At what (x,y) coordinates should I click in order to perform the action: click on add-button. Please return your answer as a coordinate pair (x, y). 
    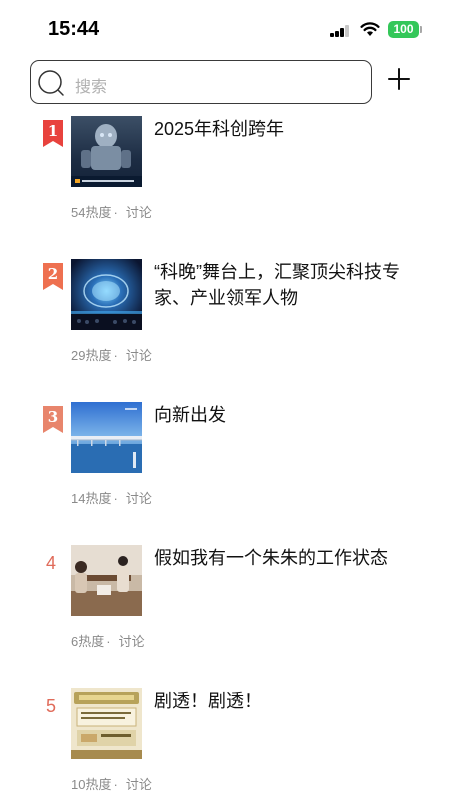
    Looking at the image, I should click on (399, 79).